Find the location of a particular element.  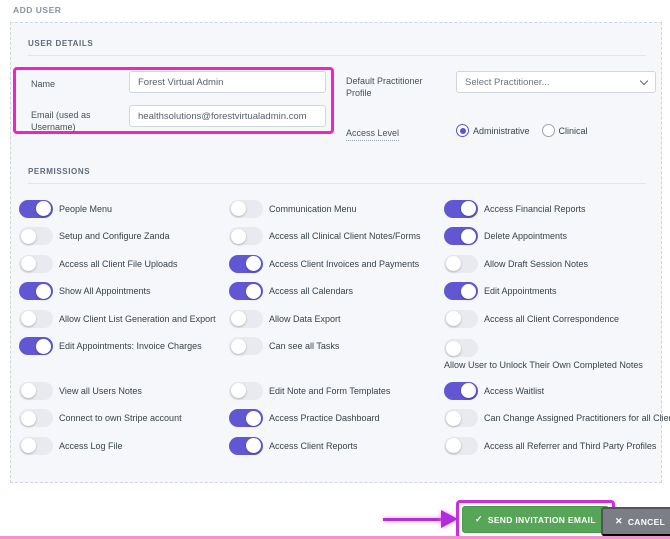

permission-label: Access all Client File Uploads is located at coordinates (118, 263).